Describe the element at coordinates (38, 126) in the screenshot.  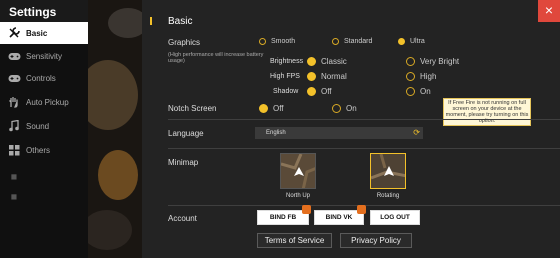
I see `sidebar-item-label: Sound` at that location.